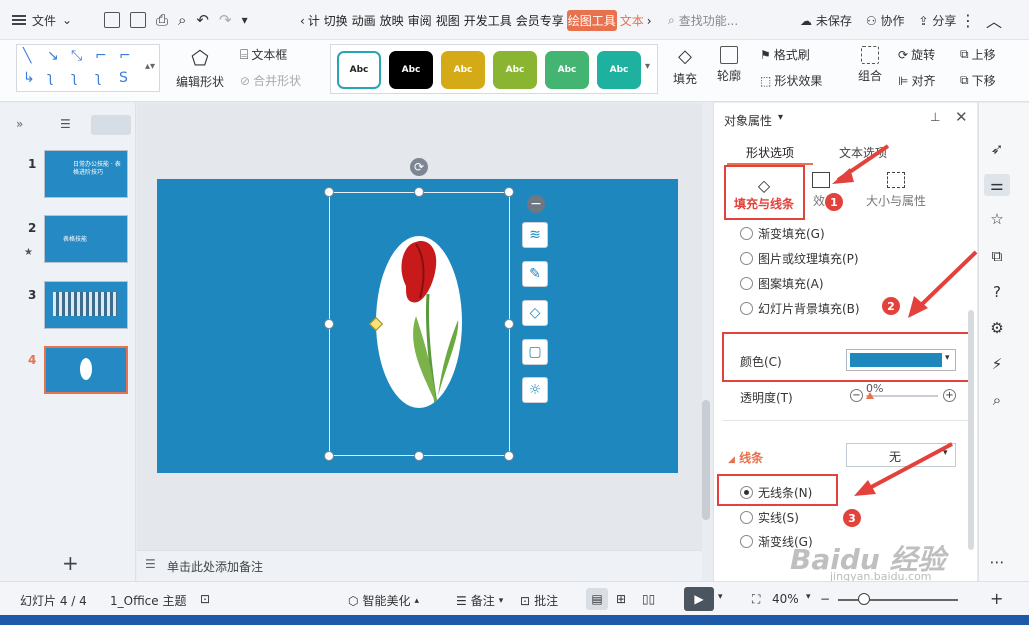 This screenshot has height=625, width=1029. What do you see at coordinates (870, 65) in the screenshot?
I see `group-button: 组合` at bounding box center [870, 65].